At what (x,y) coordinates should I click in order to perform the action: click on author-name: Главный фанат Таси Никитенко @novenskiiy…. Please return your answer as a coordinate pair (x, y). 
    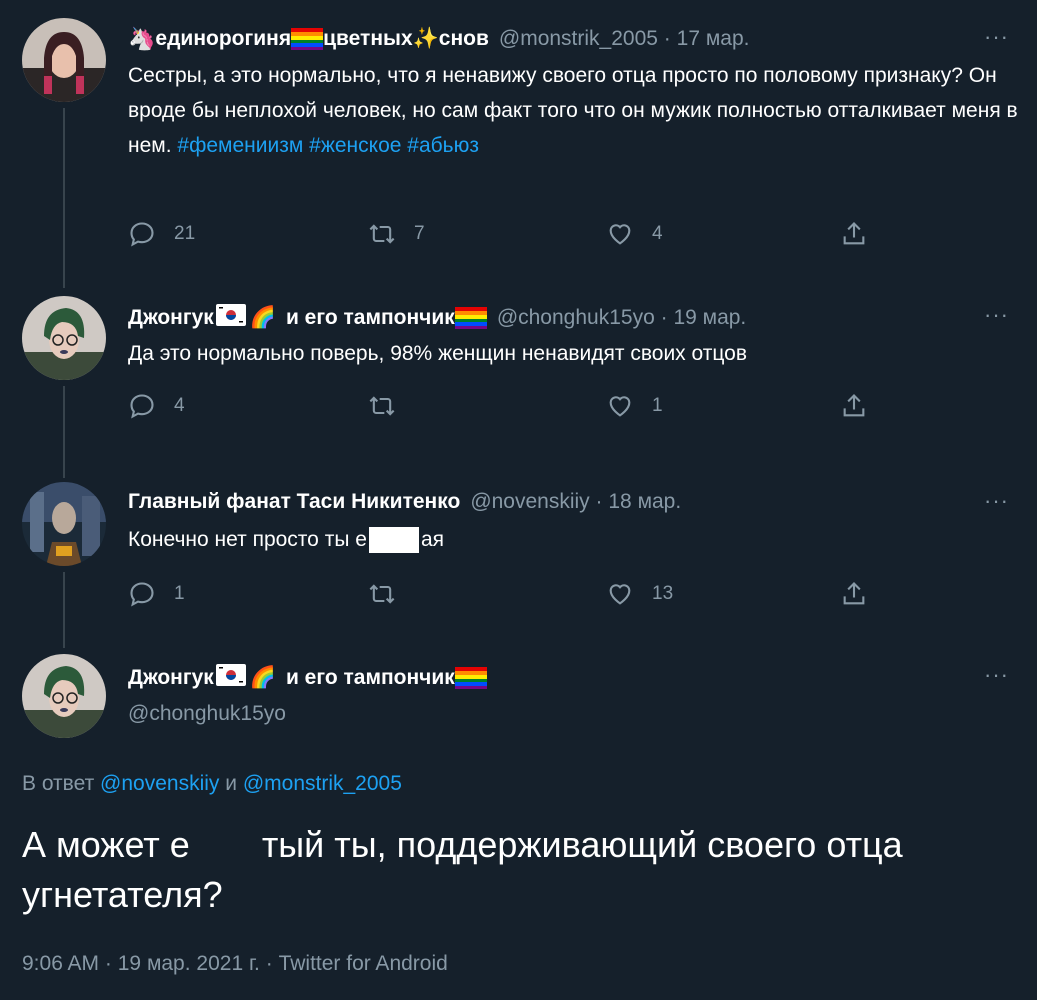
    Looking at the image, I should click on (404, 502).